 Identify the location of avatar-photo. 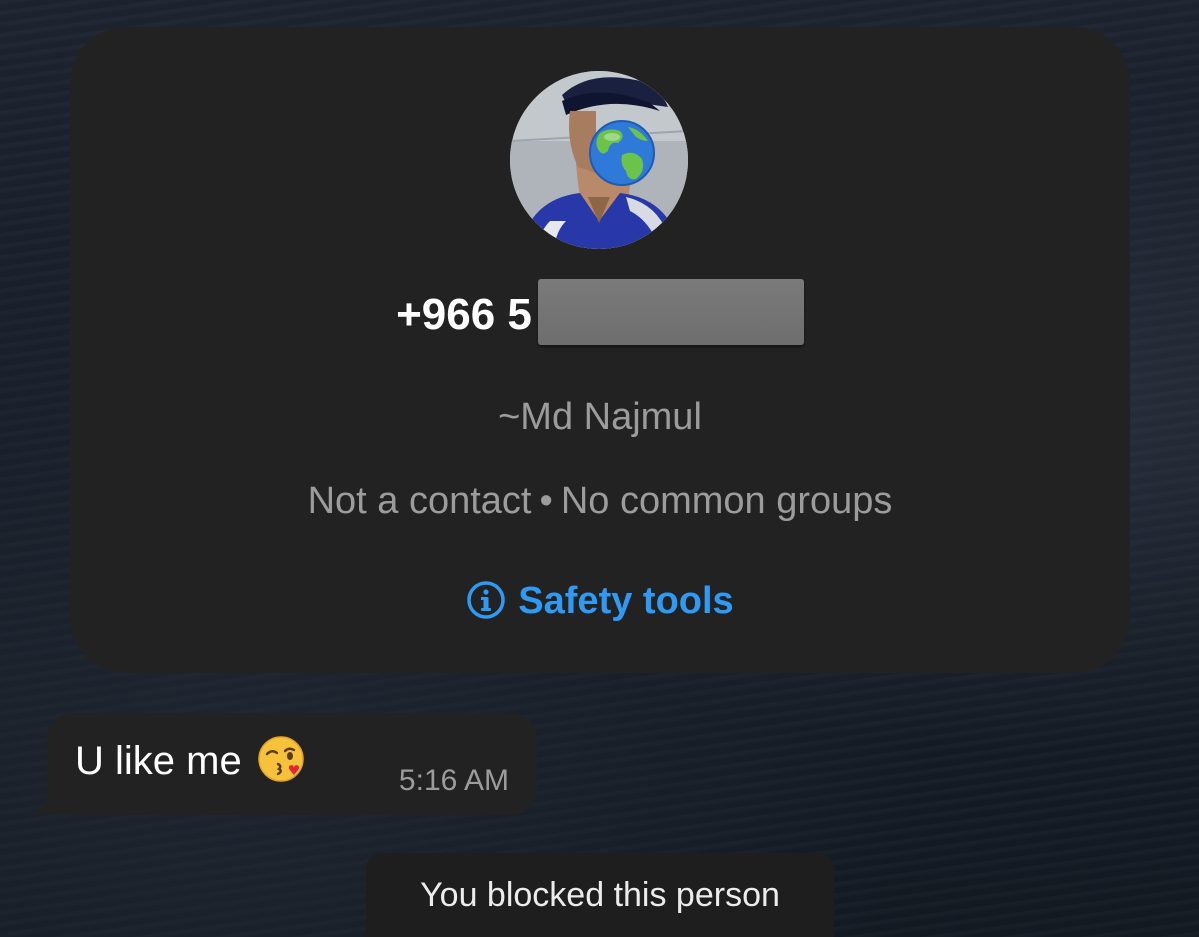
(599, 160).